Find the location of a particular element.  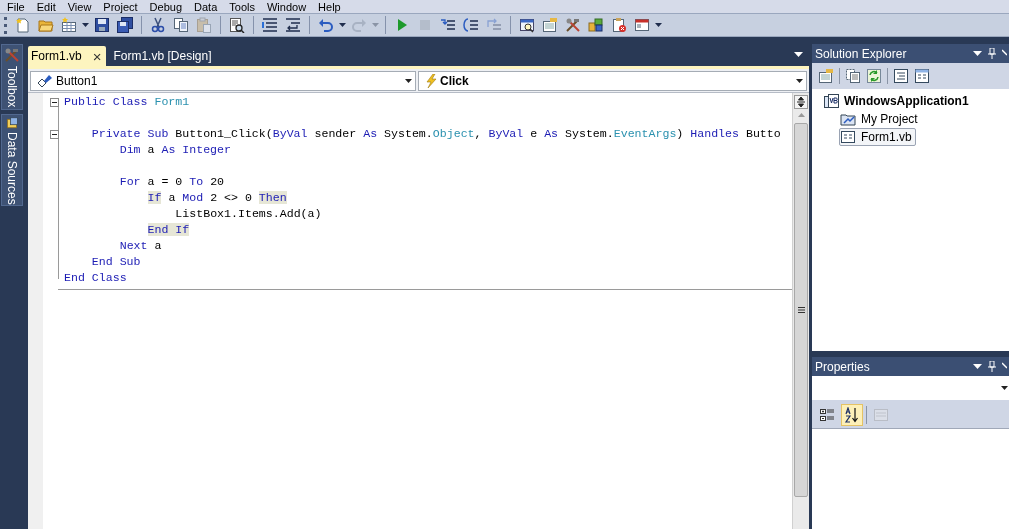

blocks-icon is located at coordinates (596, 25).